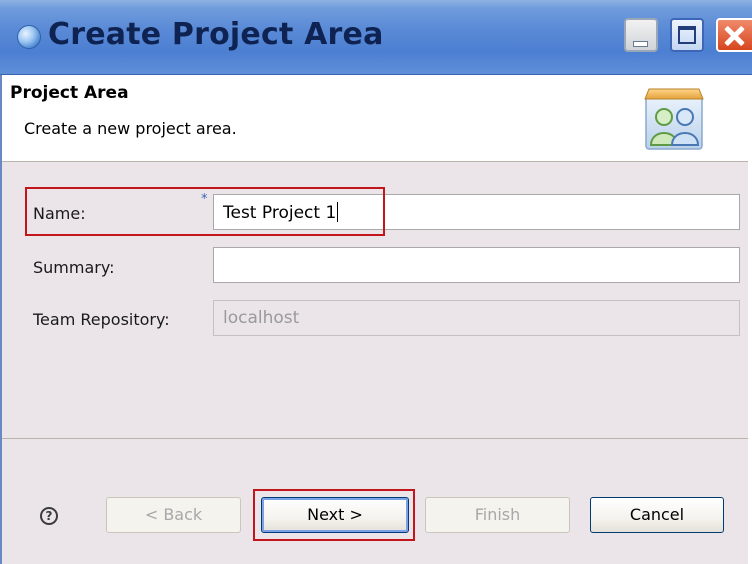  What do you see at coordinates (338, 212) in the screenshot?
I see `text-cursor` at bounding box center [338, 212].